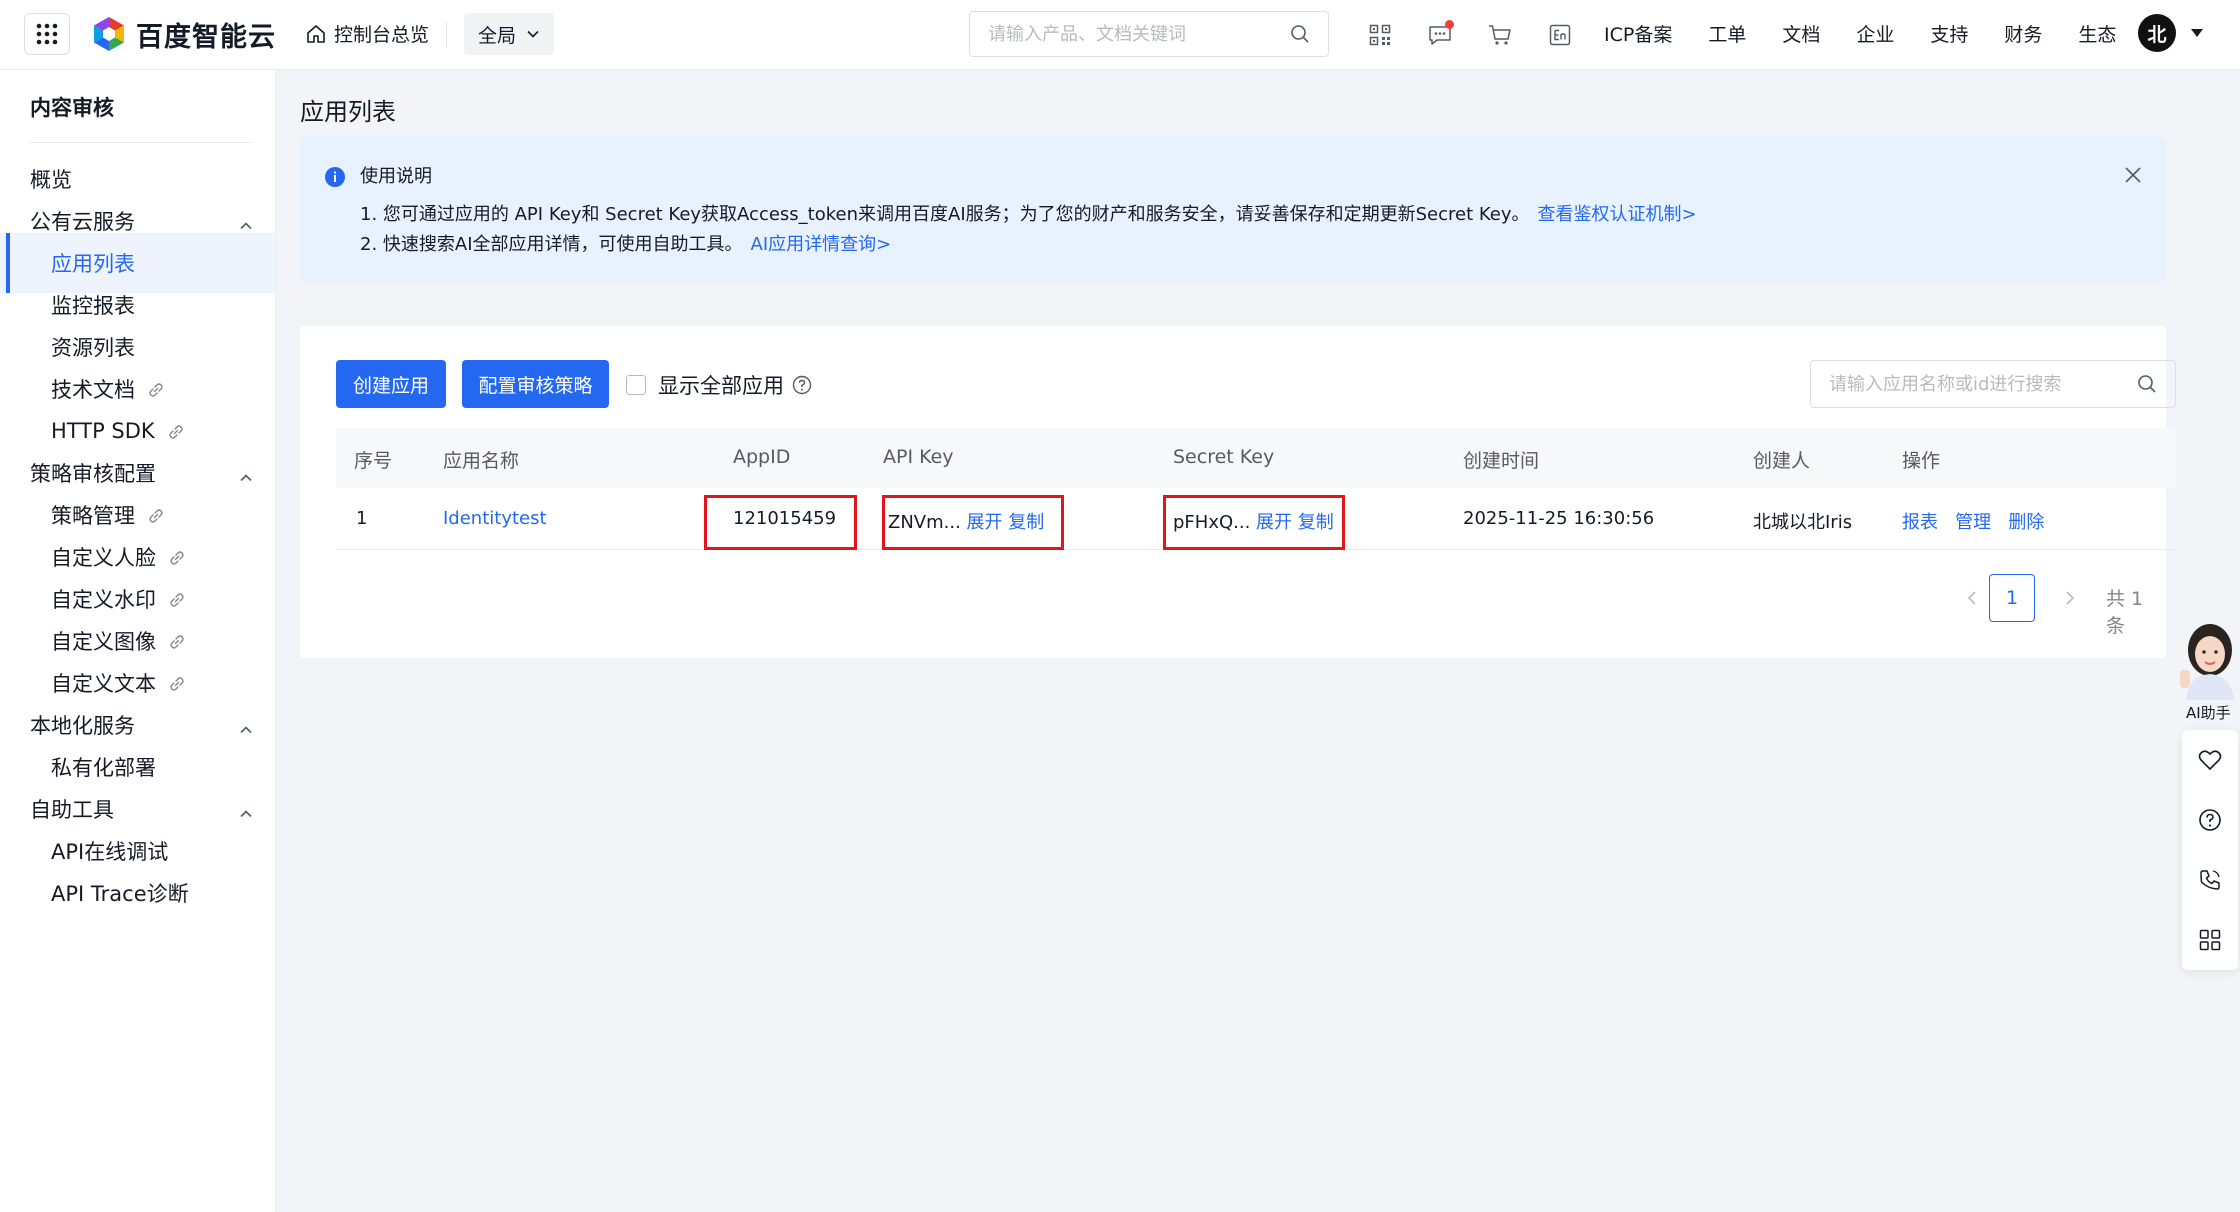 The height and width of the screenshot is (1212, 2240). I want to click on app-name-link: Identitytest, so click(495, 518).